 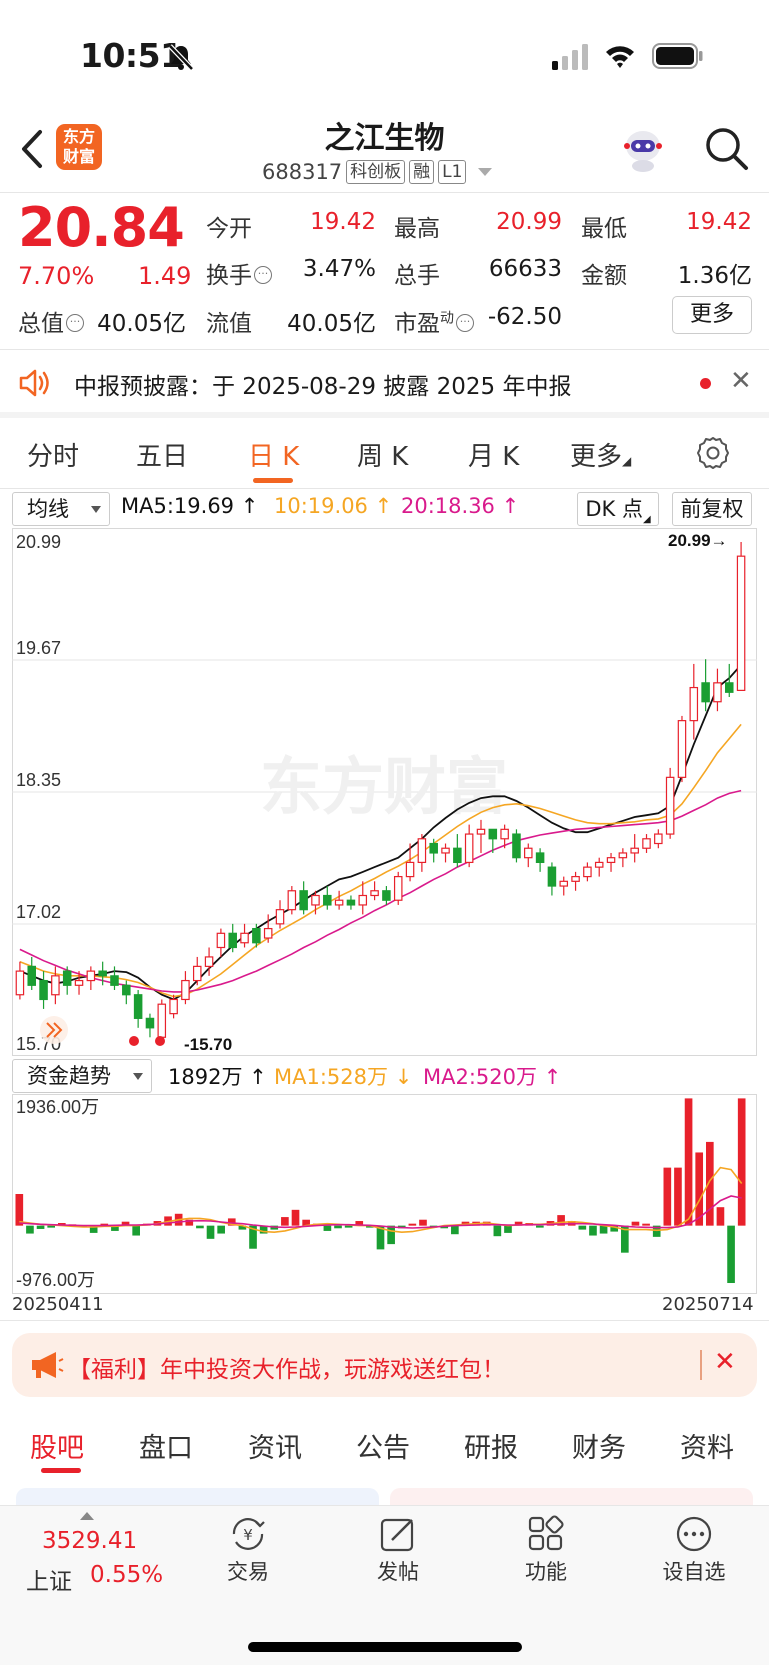 I want to click on expand-chevron-icon, so click(x=54, y=1030).